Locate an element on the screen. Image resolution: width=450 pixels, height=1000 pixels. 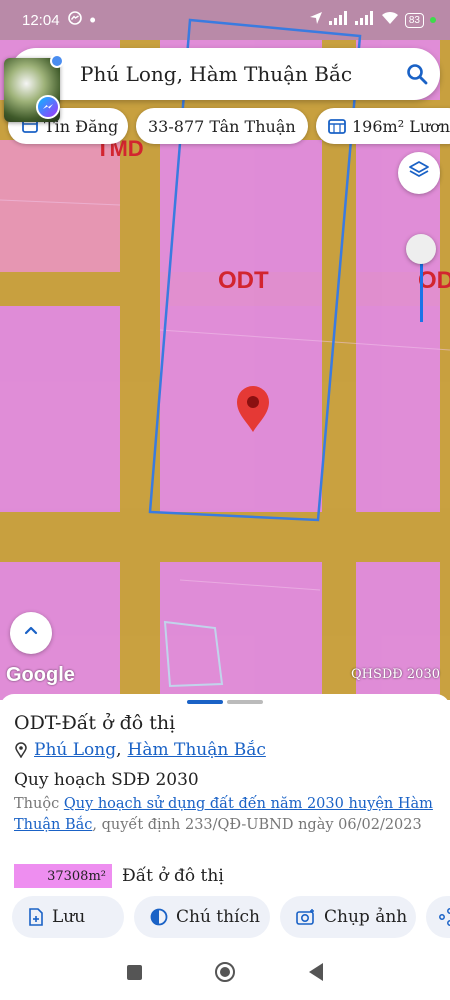
home-icon is located at coordinates (225, 972).